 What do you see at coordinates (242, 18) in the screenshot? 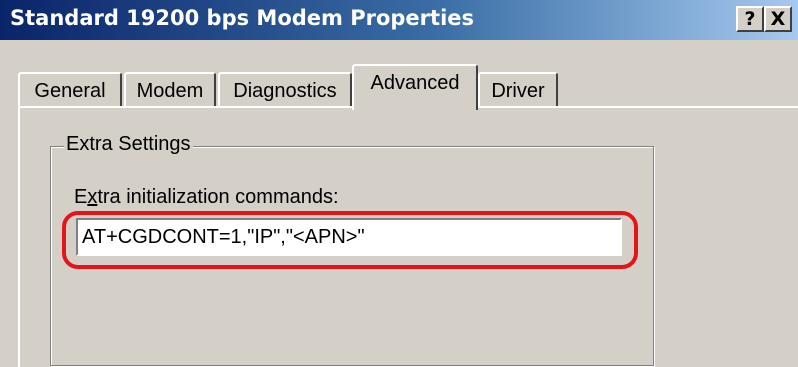
I see `window-title: Standard 19200 bps Modem Properties` at bounding box center [242, 18].